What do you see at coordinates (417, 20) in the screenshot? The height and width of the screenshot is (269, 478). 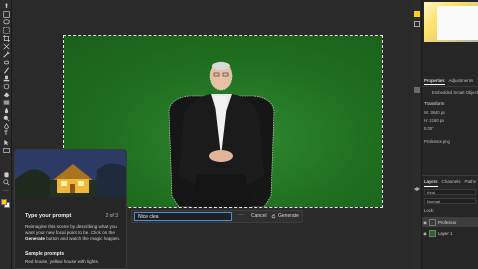 I see `swatches-icon` at bounding box center [417, 20].